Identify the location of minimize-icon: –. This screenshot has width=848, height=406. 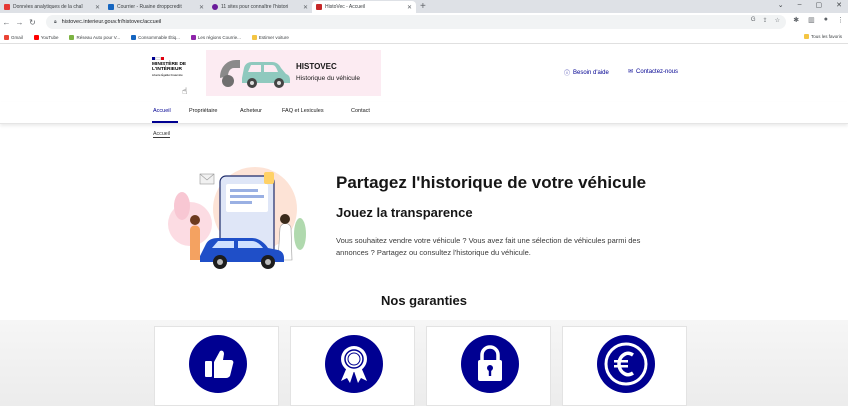
(800, 5).